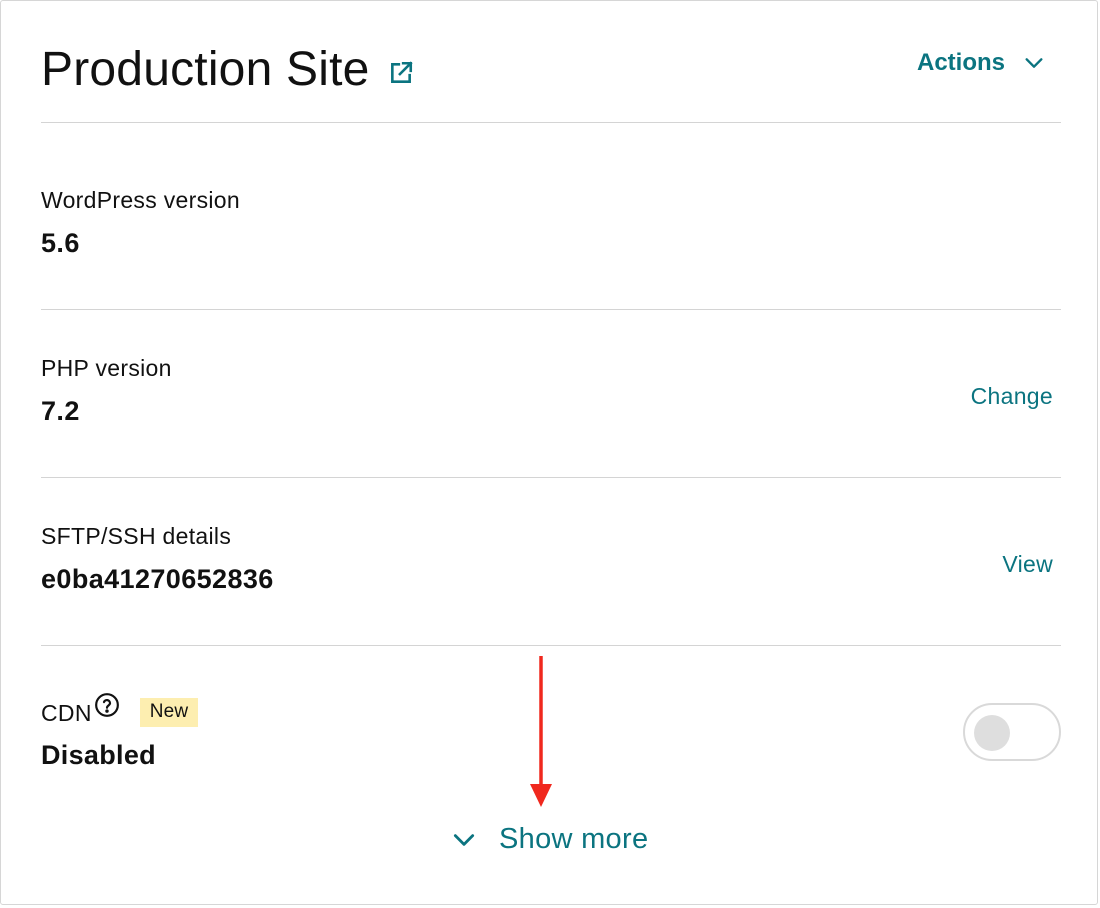 The image size is (1100, 908). What do you see at coordinates (98, 755) in the screenshot?
I see `cdn-status: Disabled` at bounding box center [98, 755].